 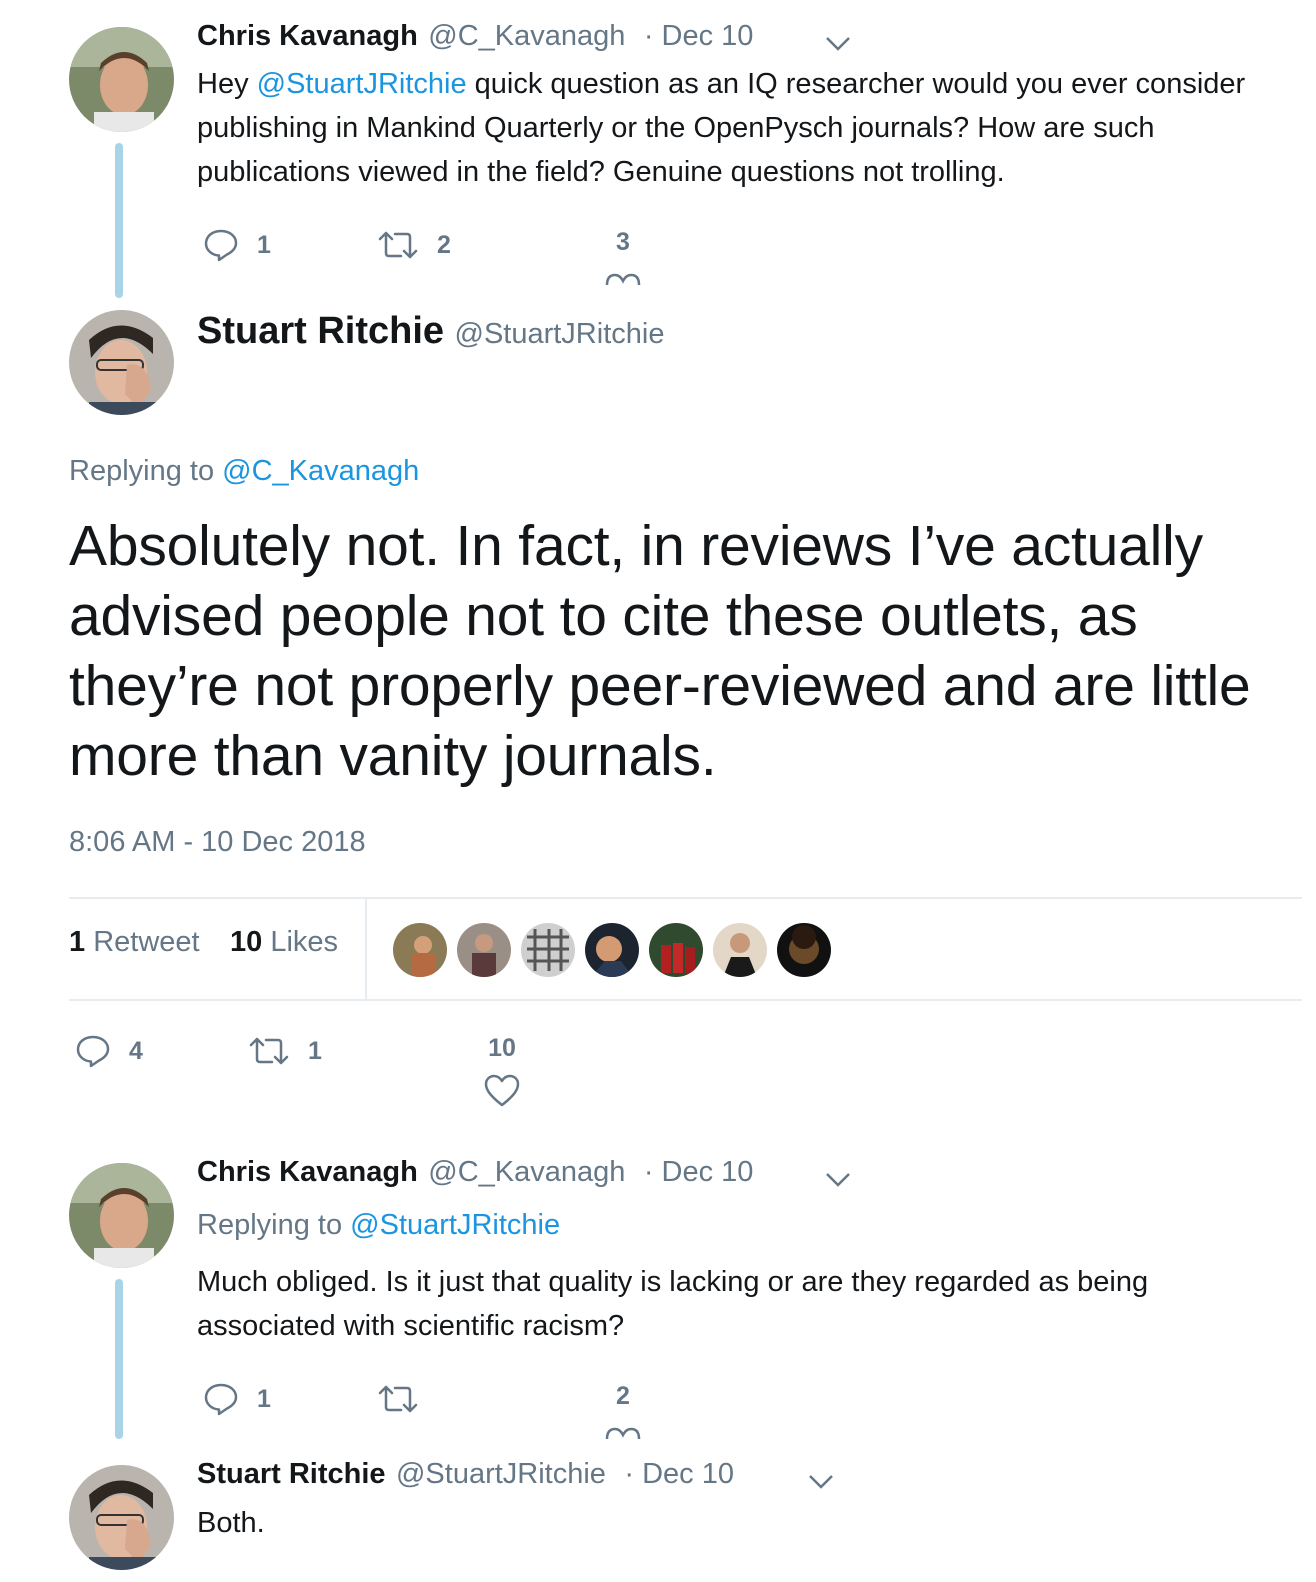 What do you see at coordinates (362, 84) in the screenshot?
I see `mention-link: @StuartJRitchie` at bounding box center [362, 84].